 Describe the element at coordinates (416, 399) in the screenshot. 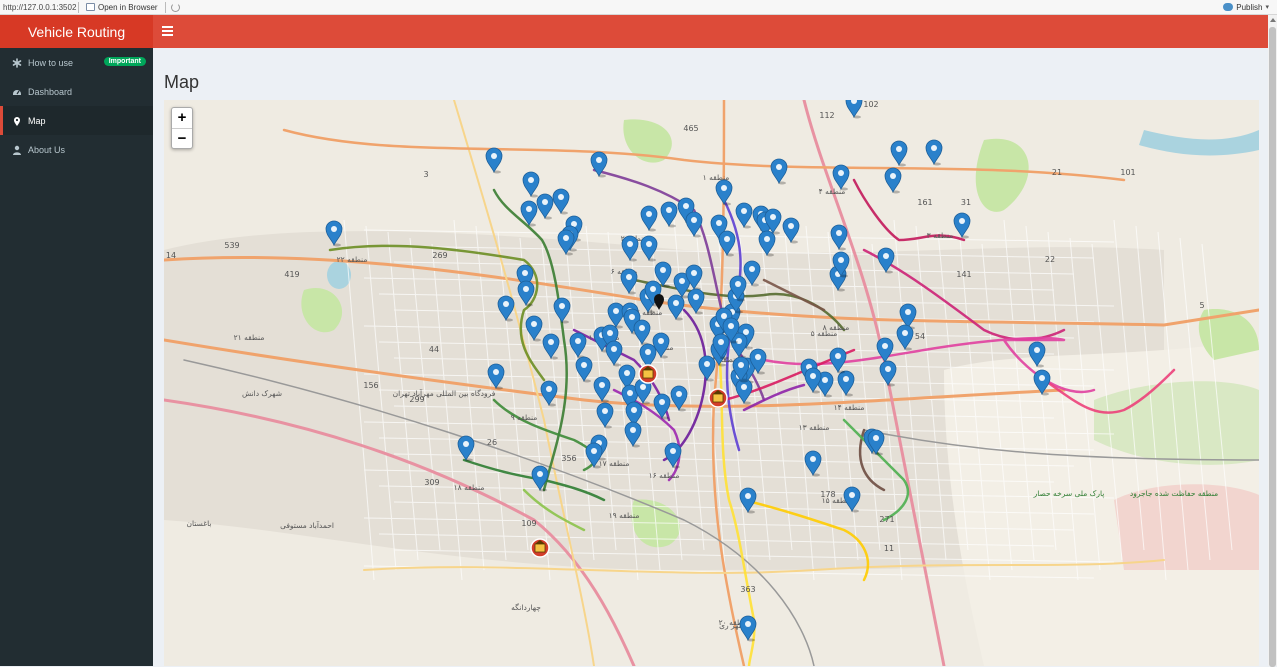

I see `road-number-label: 299` at that location.